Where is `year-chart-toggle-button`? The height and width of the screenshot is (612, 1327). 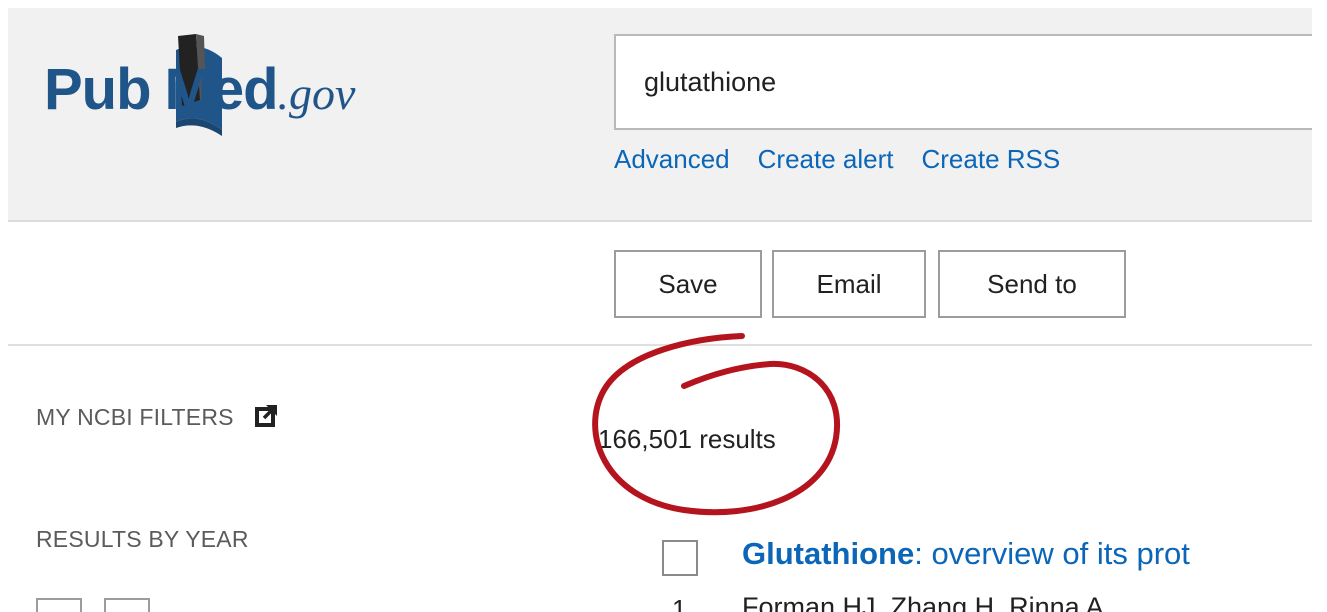 year-chart-toggle-button is located at coordinates (59, 605).